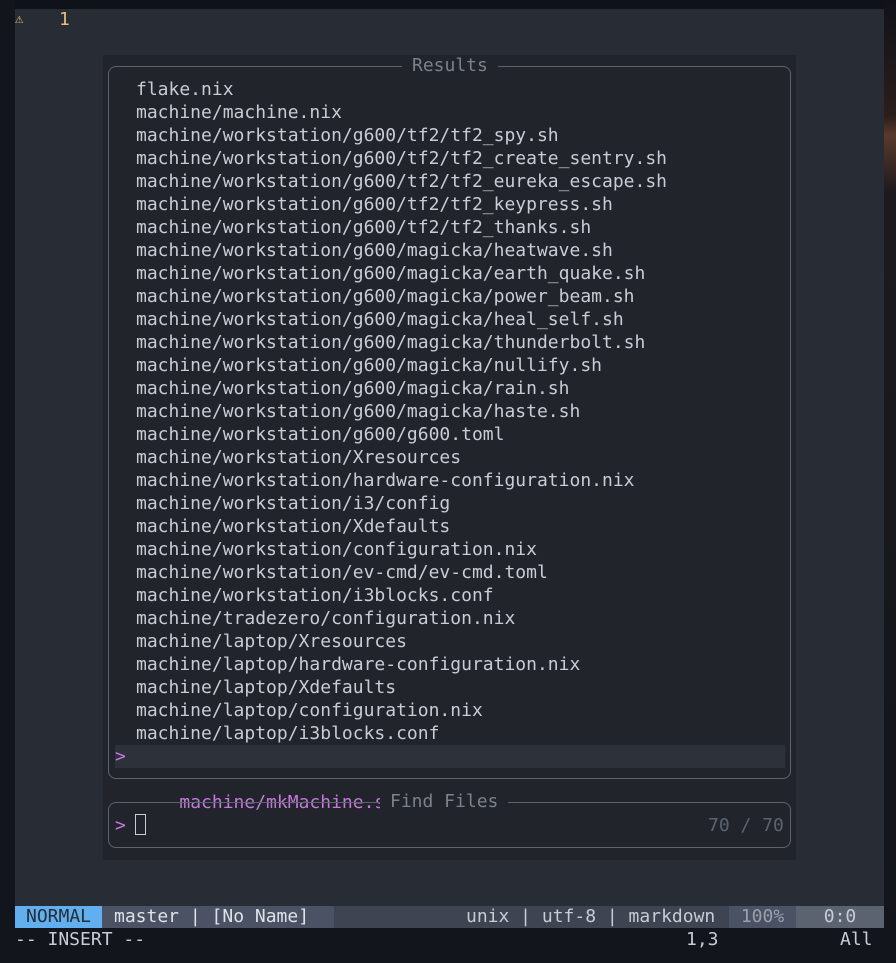  Describe the element at coordinates (450, 618) in the screenshot. I see `result-item: machine/tradezero/configuration.nix` at that location.